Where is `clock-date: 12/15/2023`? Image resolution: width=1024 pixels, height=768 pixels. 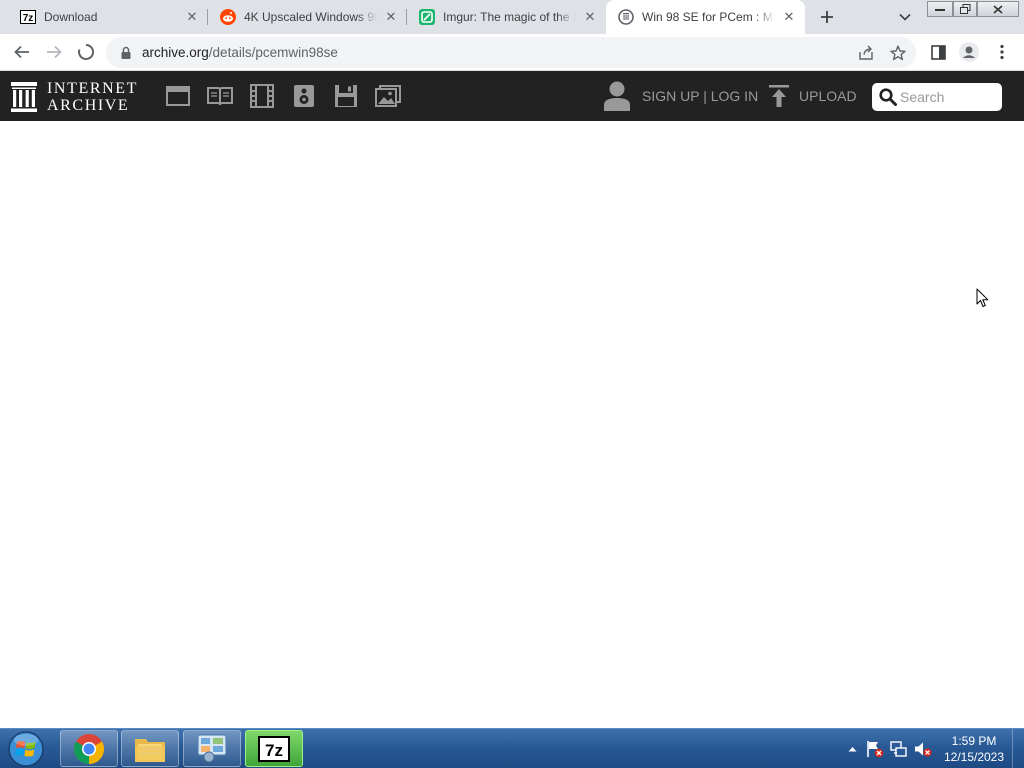
clock-date: 12/15/2023 is located at coordinates (974, 757).